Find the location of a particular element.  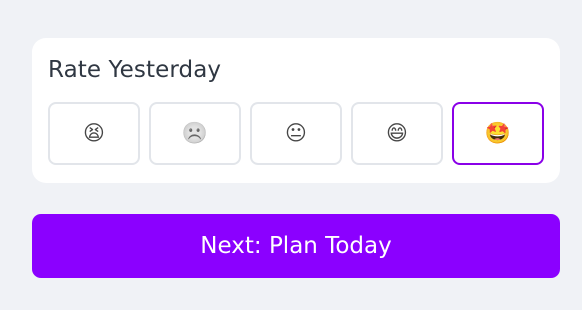

rating-option-2: ☹️ is located at coordinates (195, 133).